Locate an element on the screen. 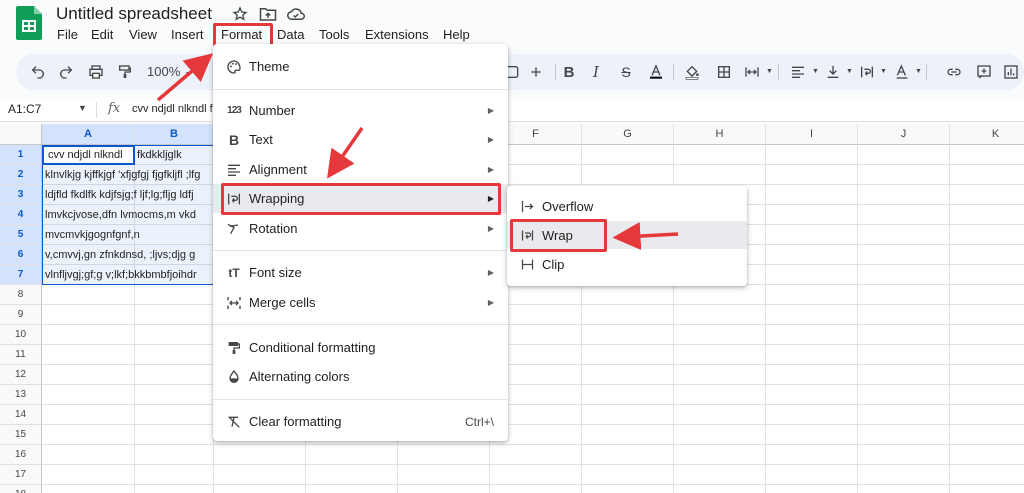 The height and width of the screenshot is (493, 1024). cell-a6: v,cmvvj,gn zfnkdnsd, ;ljvs;djg g is located at coordinates (130, 255).